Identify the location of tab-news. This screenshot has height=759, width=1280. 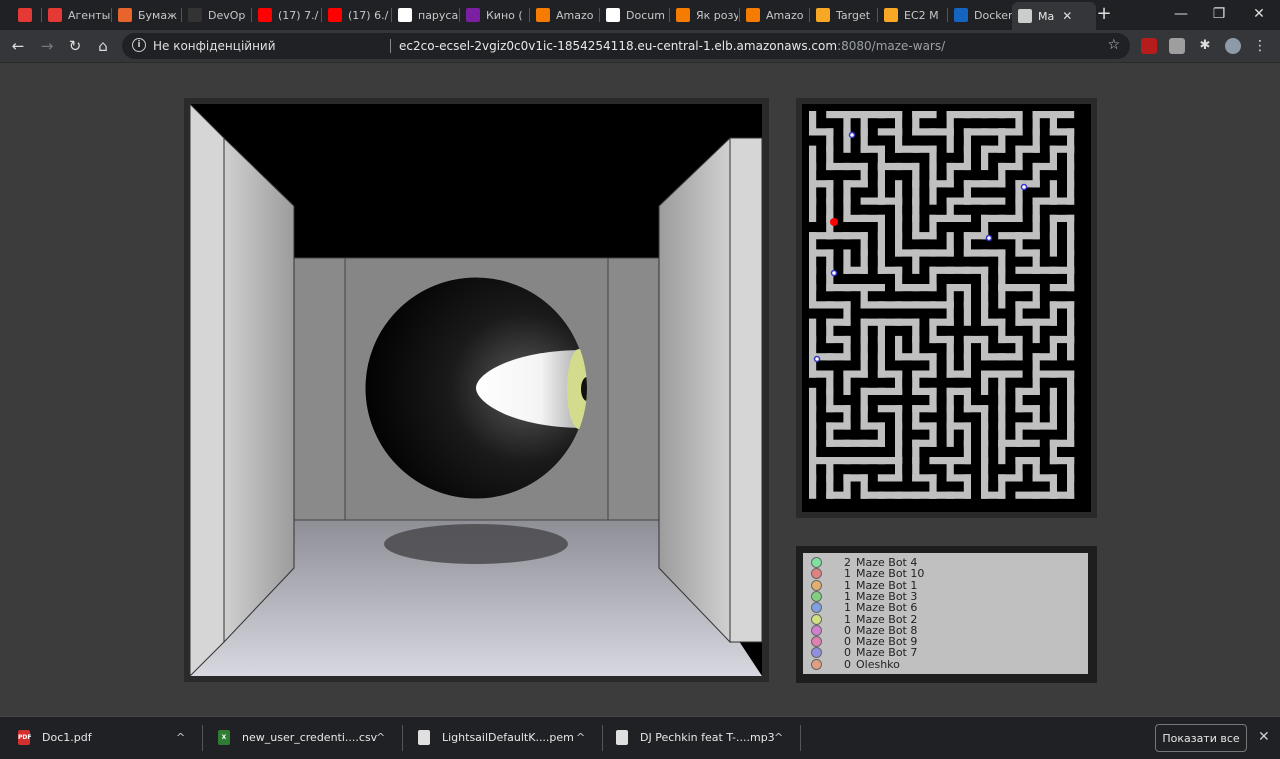
(30, 15).